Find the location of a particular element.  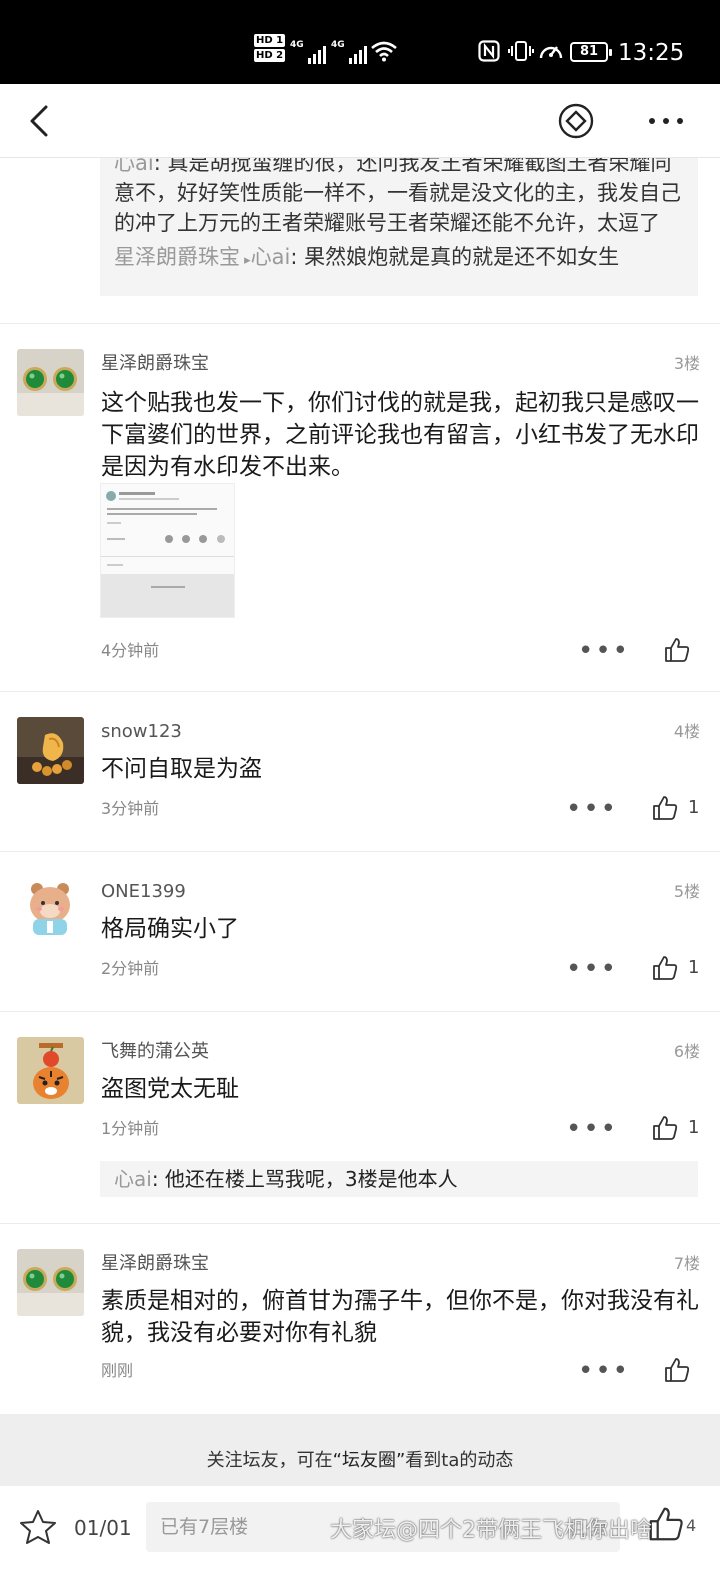

nav-bar is located at coordinates (360, 121).